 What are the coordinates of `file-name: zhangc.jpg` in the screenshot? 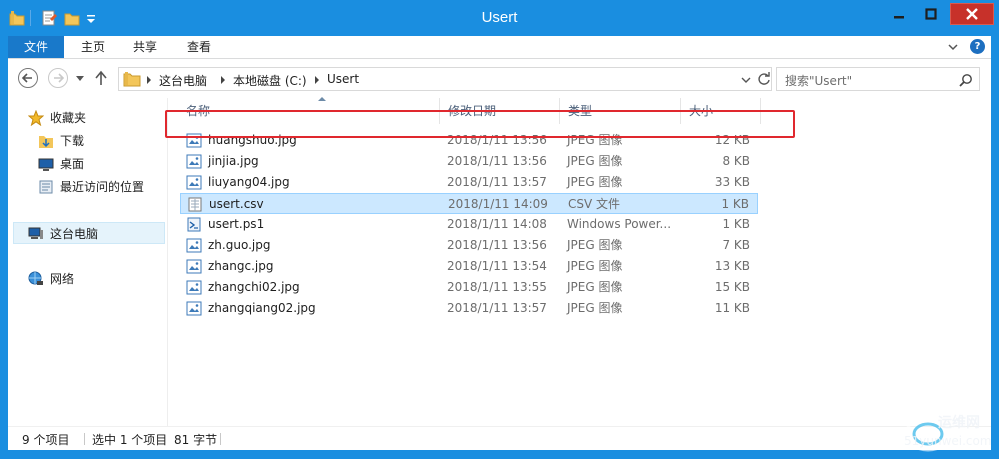 It's located at (241, 266).